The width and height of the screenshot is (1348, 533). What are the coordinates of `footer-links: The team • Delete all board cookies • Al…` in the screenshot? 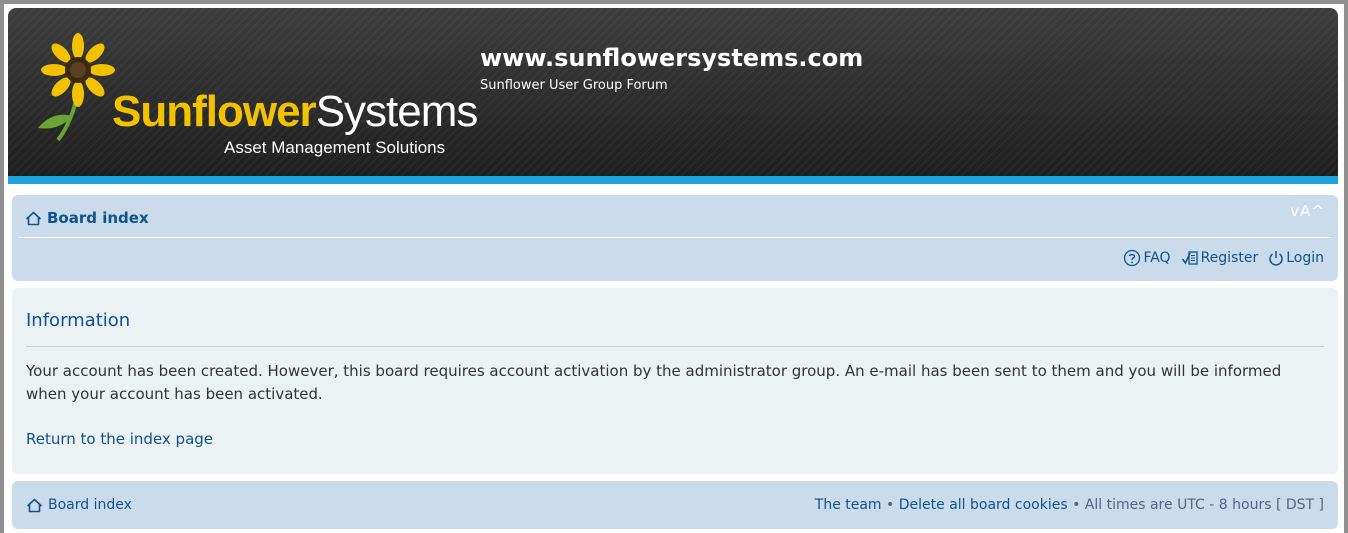 It's located at (1069, 505).